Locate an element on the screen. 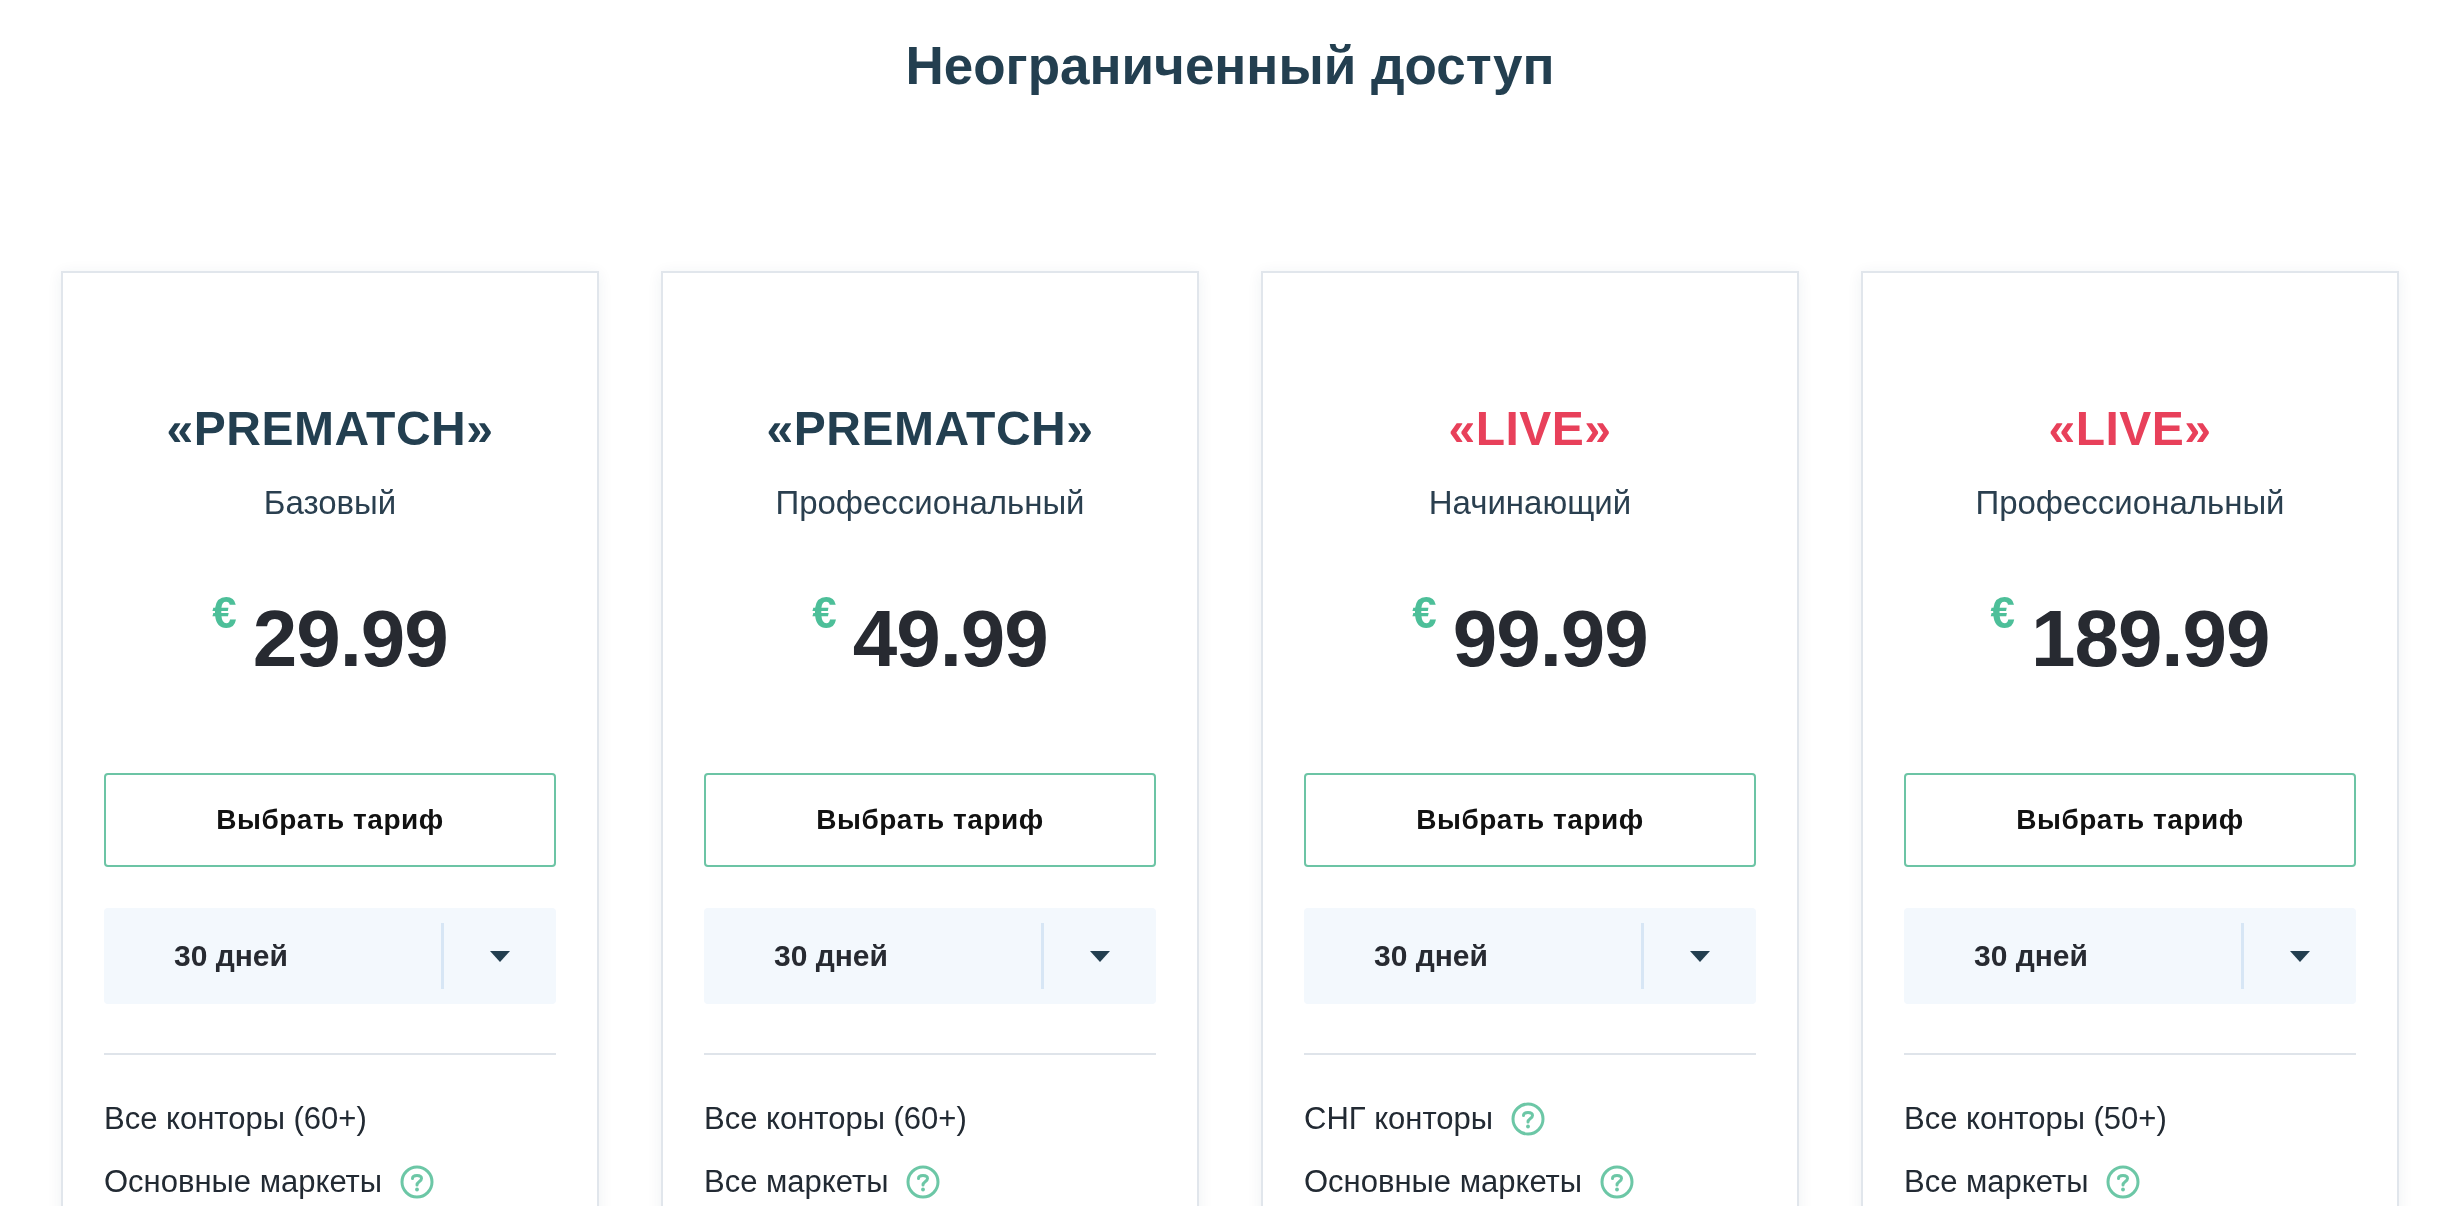 The height and width of the screenshot is (1206, 2460). feature-text: Все конторы (50+) is located at coordinates (2035, 1119).